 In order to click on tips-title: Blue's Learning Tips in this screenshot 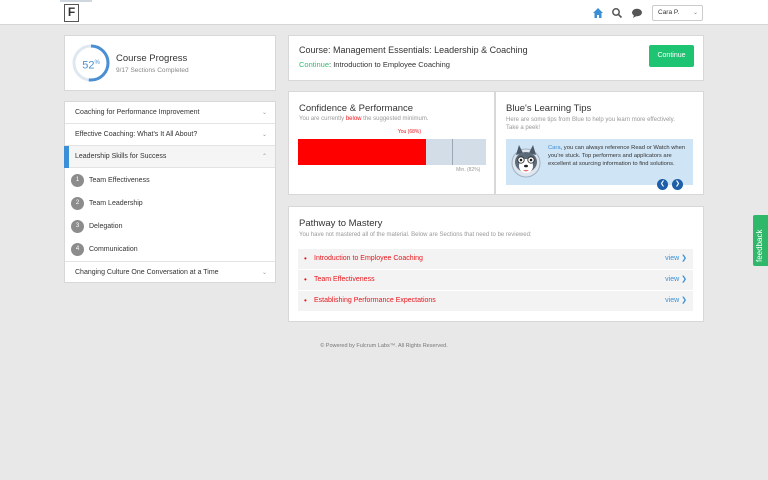, I will do `click(549, 108)`.